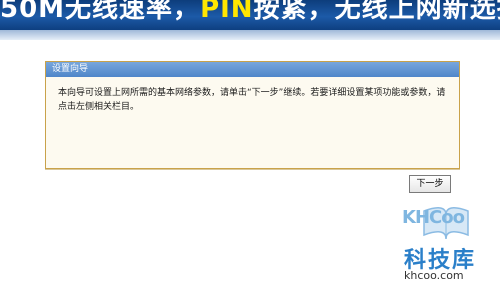 Image resolution: width=500 pixels, height=285 pixels. Describe the element at coordinates (100, 12) in the screenshot. I see `banner-slogan-part-1: 50M无线速率，` at that location.